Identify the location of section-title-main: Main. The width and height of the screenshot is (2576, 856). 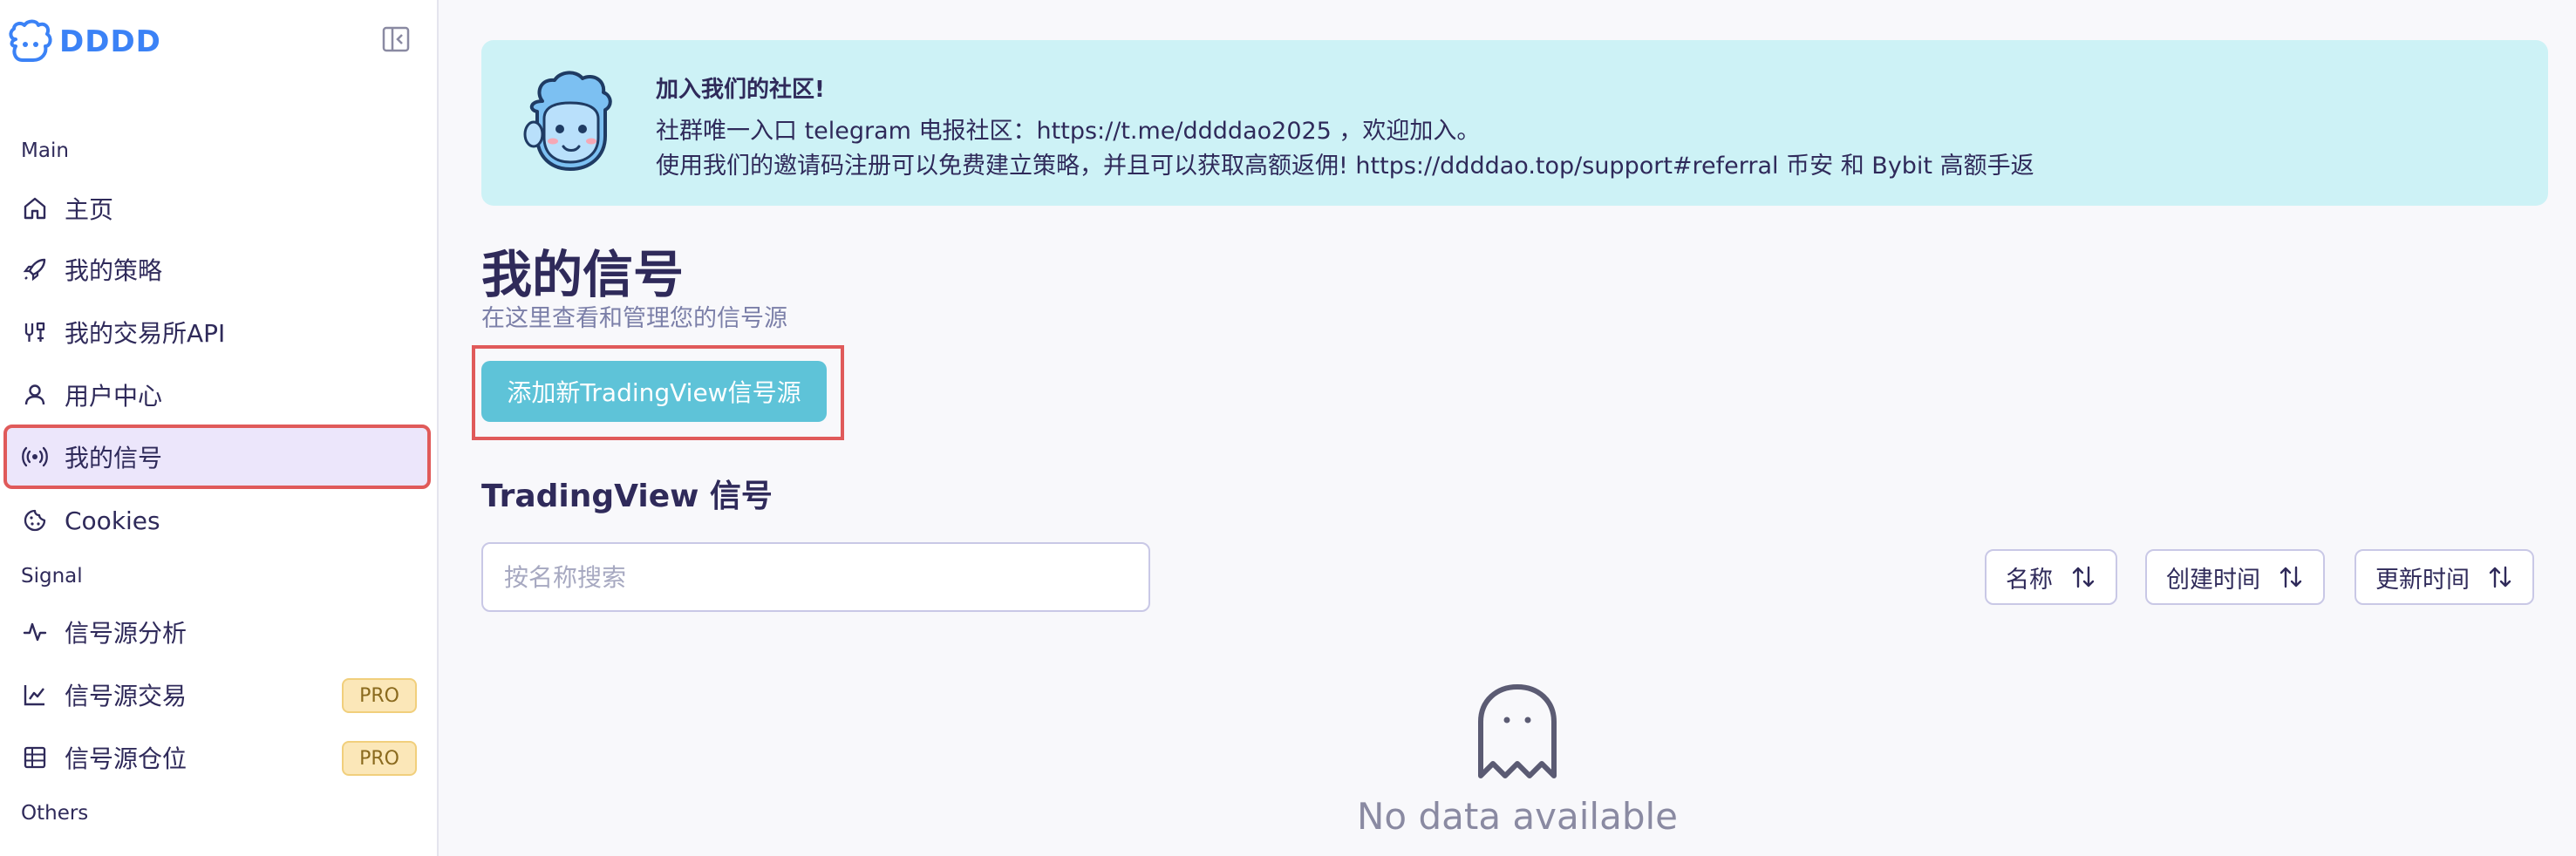
(45, 150).